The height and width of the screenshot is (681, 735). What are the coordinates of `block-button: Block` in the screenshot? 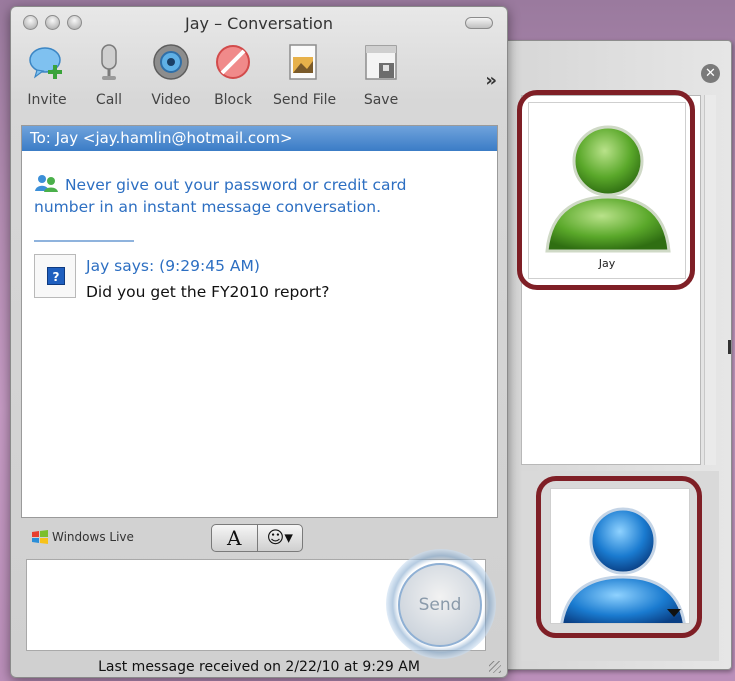 It's located at (233, 75).